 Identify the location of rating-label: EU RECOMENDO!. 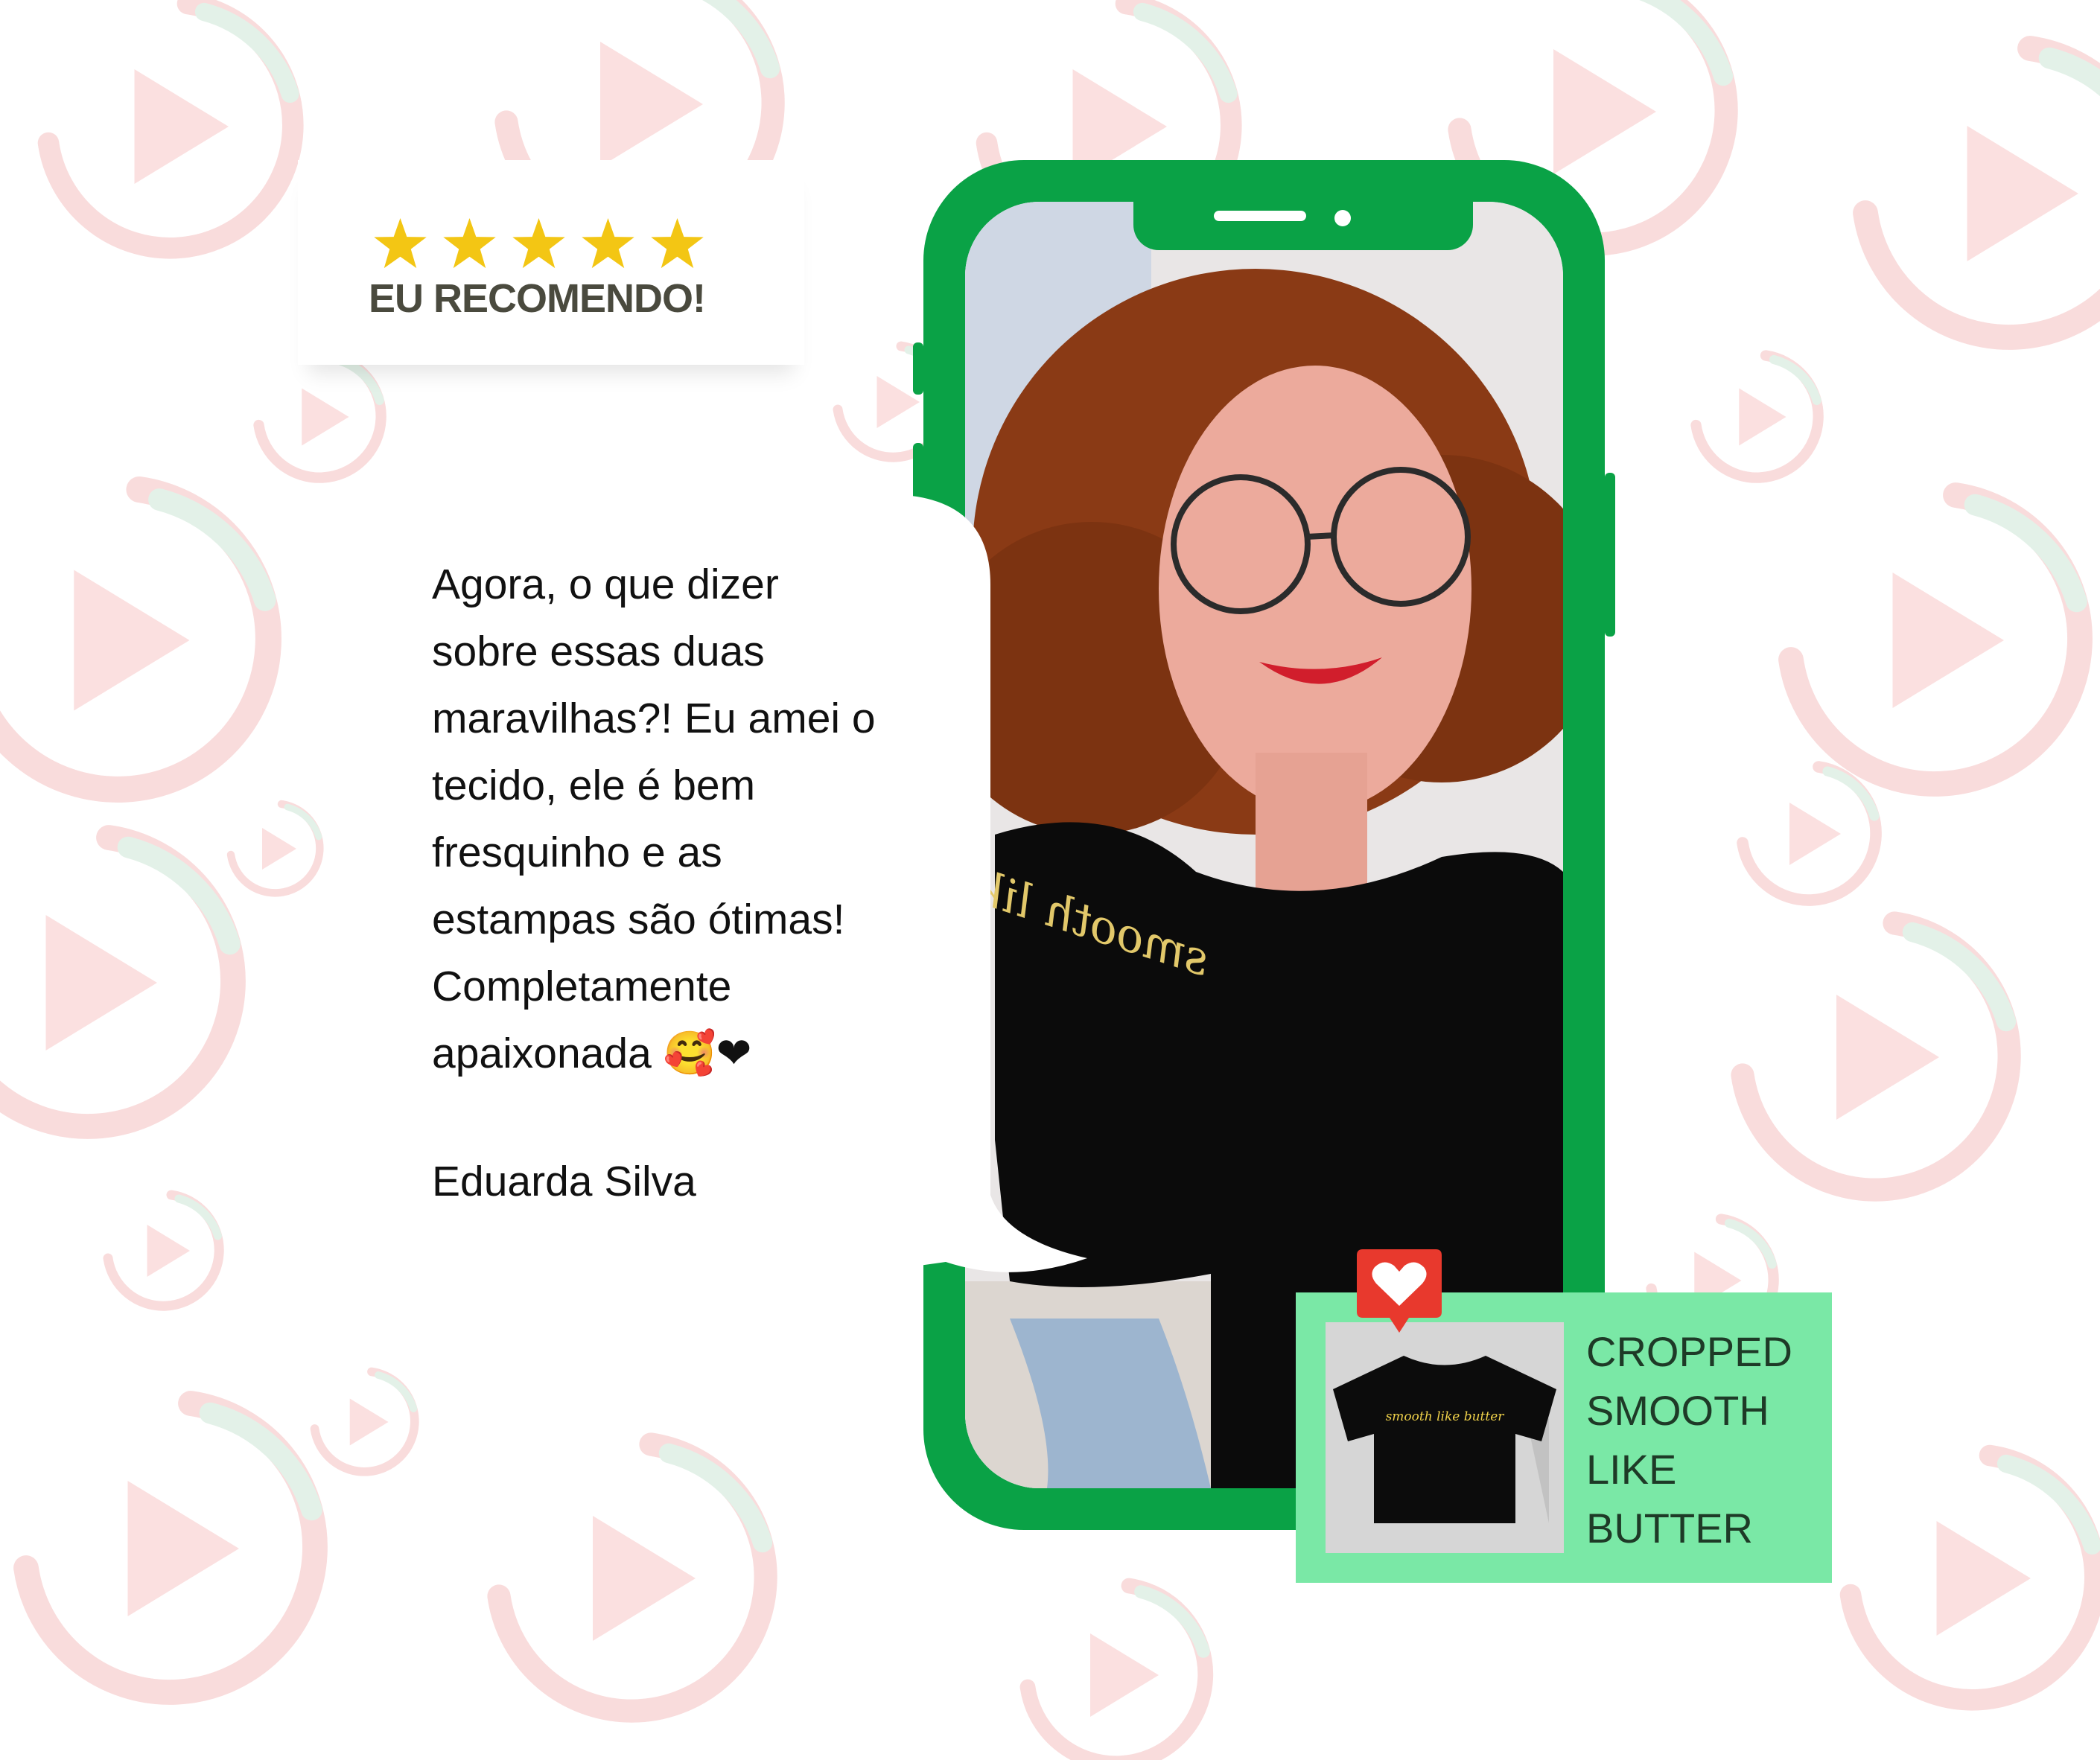
(537, 298).